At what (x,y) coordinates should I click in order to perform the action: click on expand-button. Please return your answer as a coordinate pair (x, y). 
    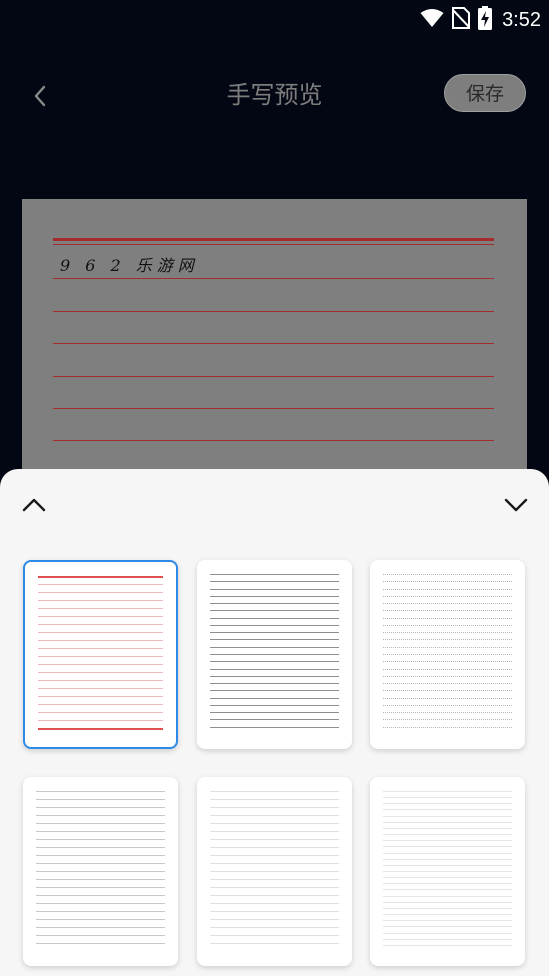
    Looking at the image, I should click on (516, 505).